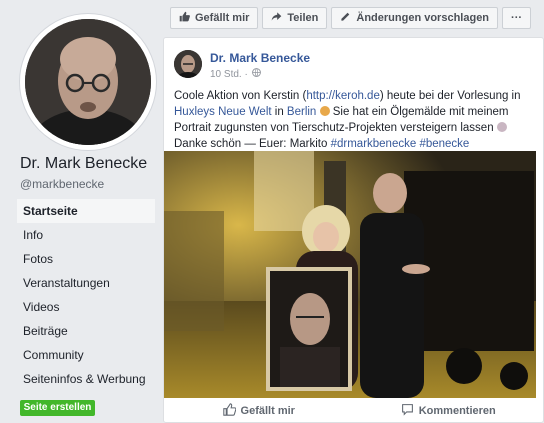 This screenshot has width=544, height=423. What do you see at coordinates (86, 307) in the screenshot?
I see `nav-item-videos: Videos` at bounding box center [86, 307].